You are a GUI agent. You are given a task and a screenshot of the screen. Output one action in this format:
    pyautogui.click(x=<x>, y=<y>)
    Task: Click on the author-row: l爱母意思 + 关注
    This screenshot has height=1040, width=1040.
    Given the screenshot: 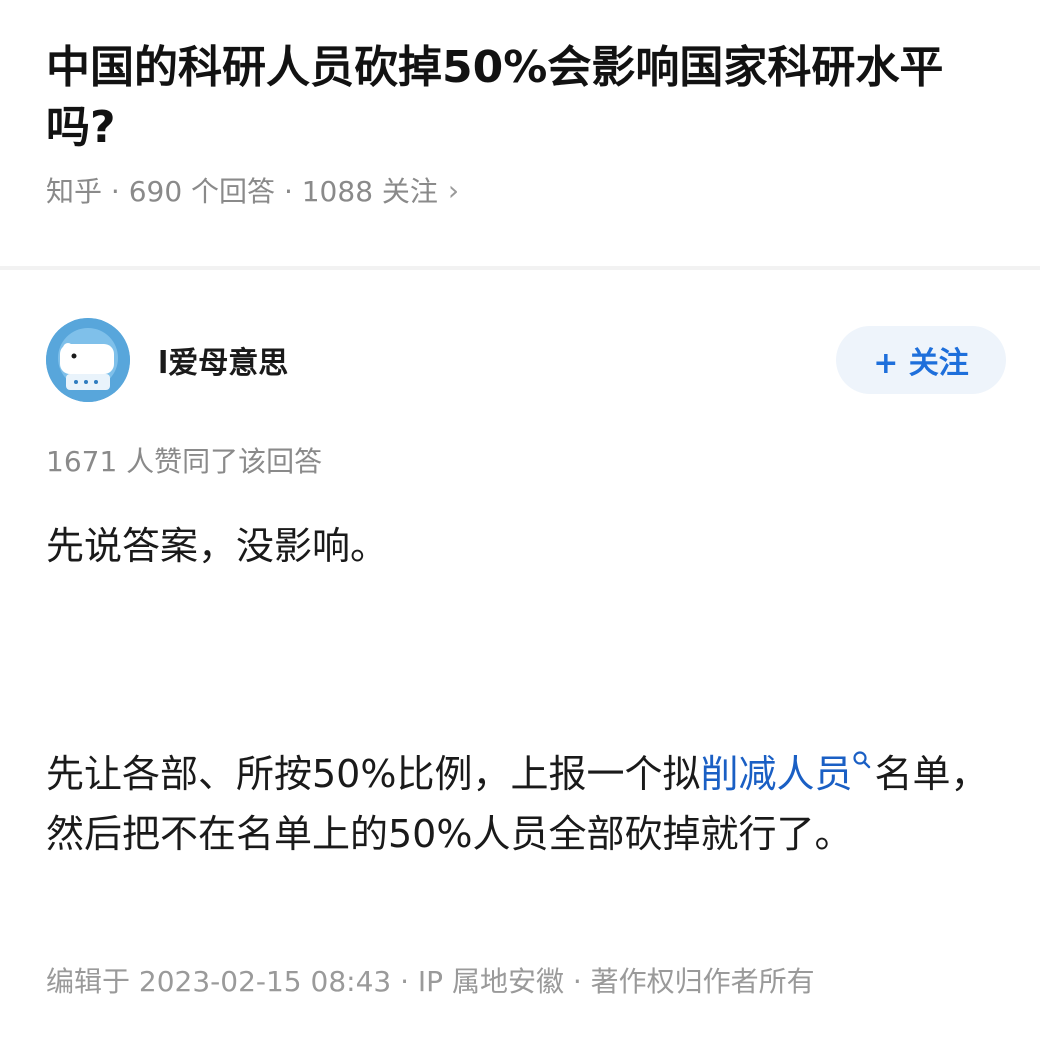 What is the action you would take?
    pyautogui.click(x=526, y=360)
    